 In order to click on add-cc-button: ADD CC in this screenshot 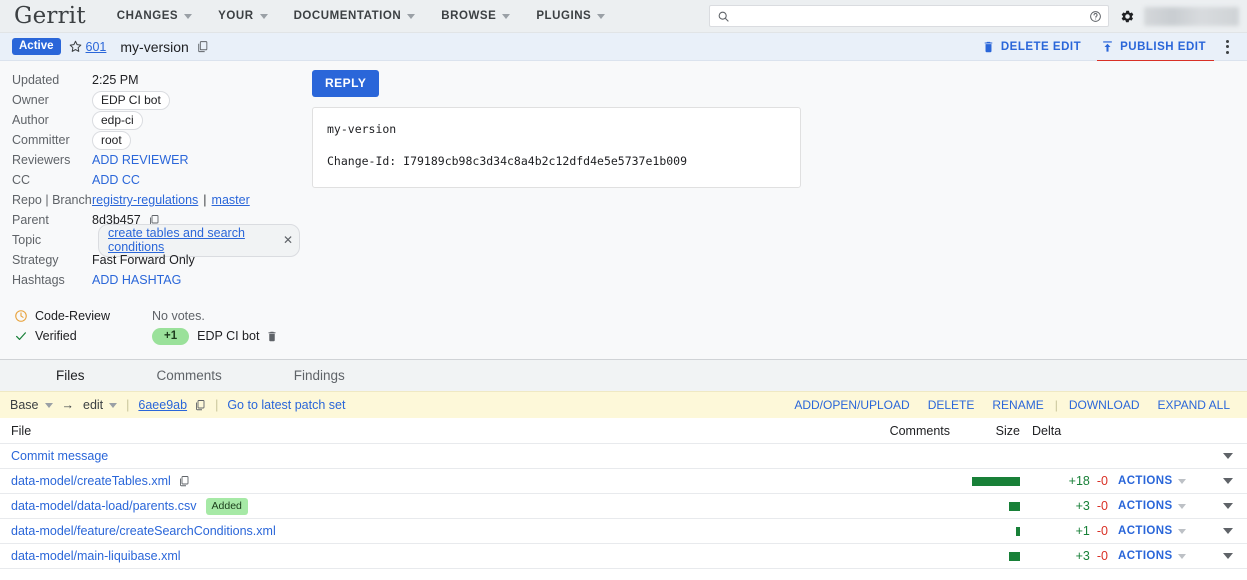, I will do `click(116, 180)`.